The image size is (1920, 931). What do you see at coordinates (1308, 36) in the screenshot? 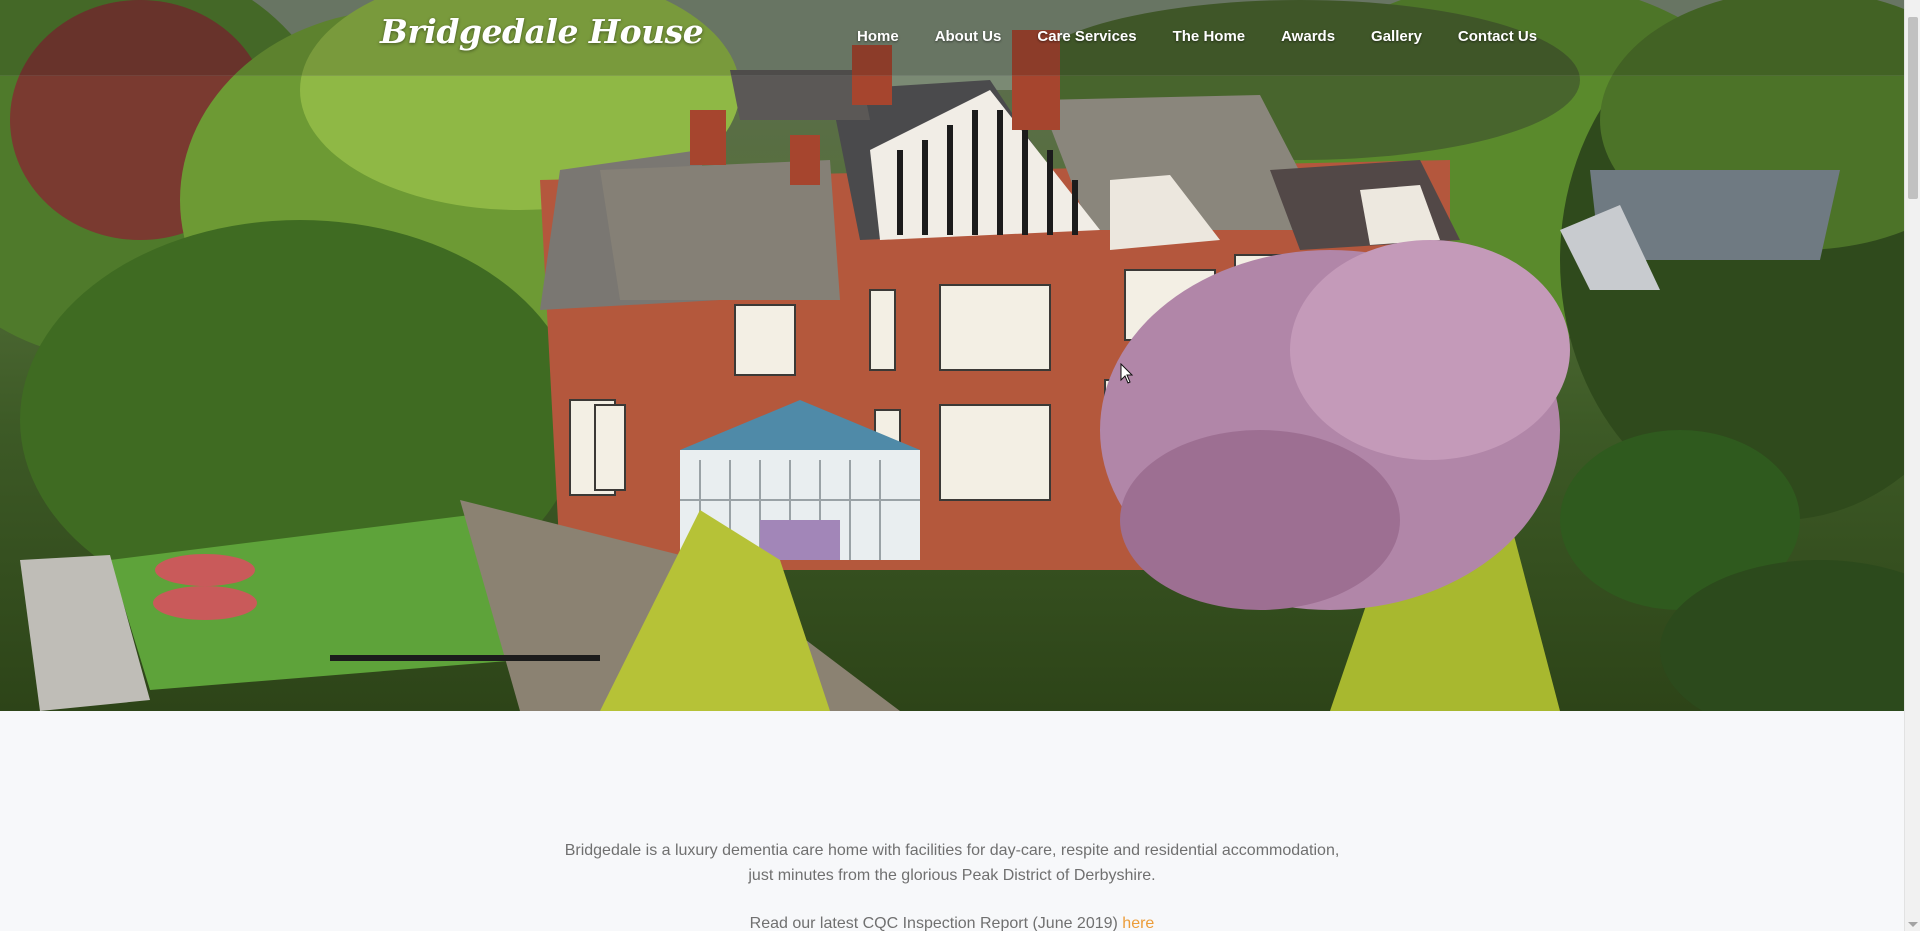
I see `nav-awards: Awards` at bounding box center [1308, 36].